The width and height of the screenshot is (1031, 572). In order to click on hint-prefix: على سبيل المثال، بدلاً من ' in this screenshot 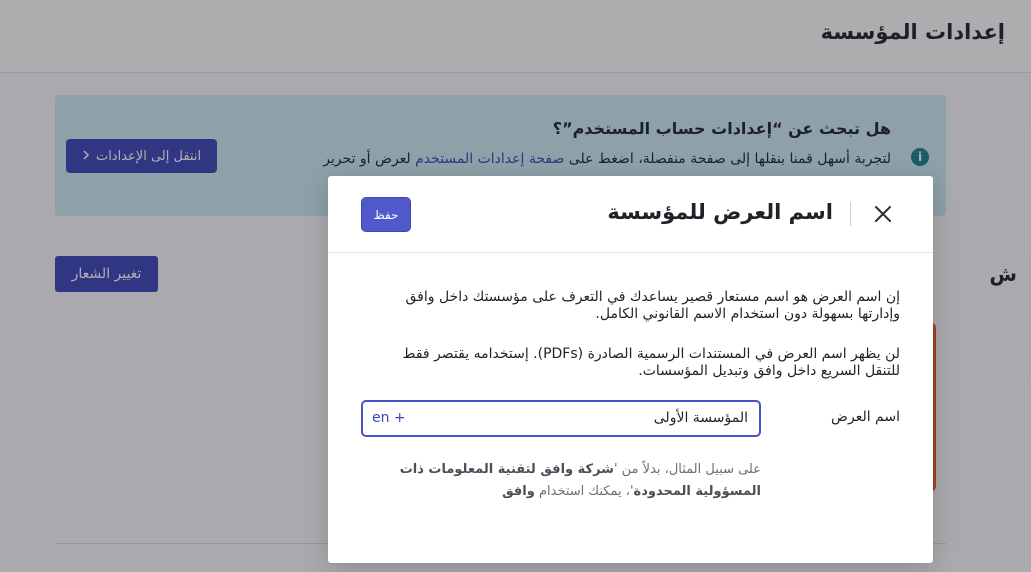, I will do `click(687, 469)`.